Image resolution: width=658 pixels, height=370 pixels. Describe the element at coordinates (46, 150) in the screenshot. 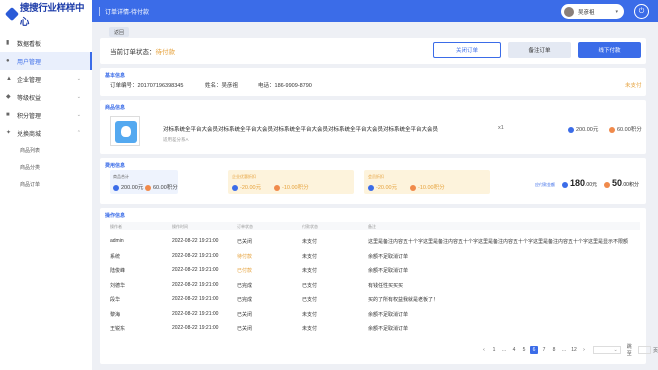

I see `sidebar-sub-goods-list: 商品列表` at that location.